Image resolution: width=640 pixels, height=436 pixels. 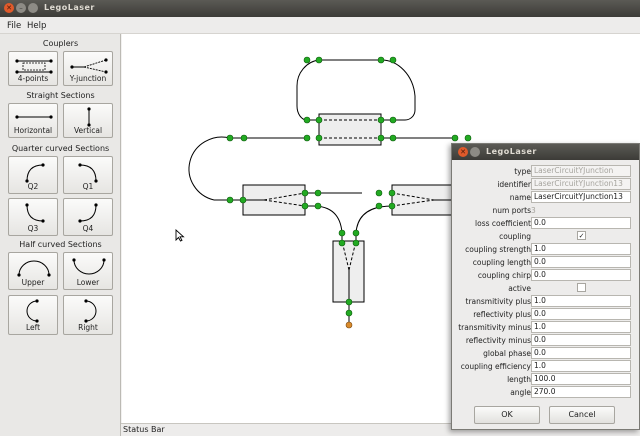 I want to click on prop-label: reflectivity minus, so click(x=498, y=340).